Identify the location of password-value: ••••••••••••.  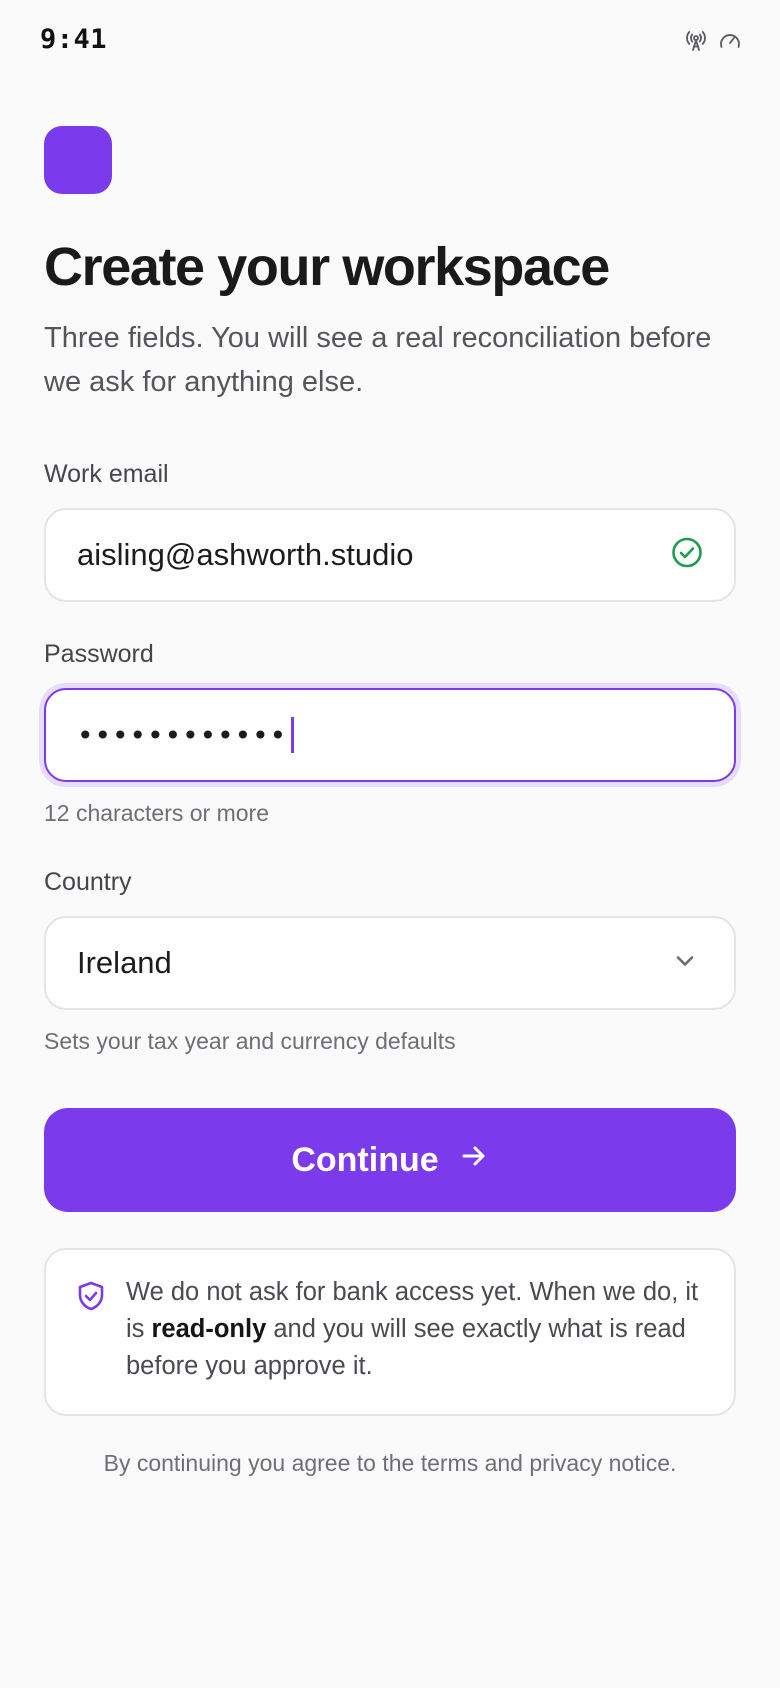
(186, 735).